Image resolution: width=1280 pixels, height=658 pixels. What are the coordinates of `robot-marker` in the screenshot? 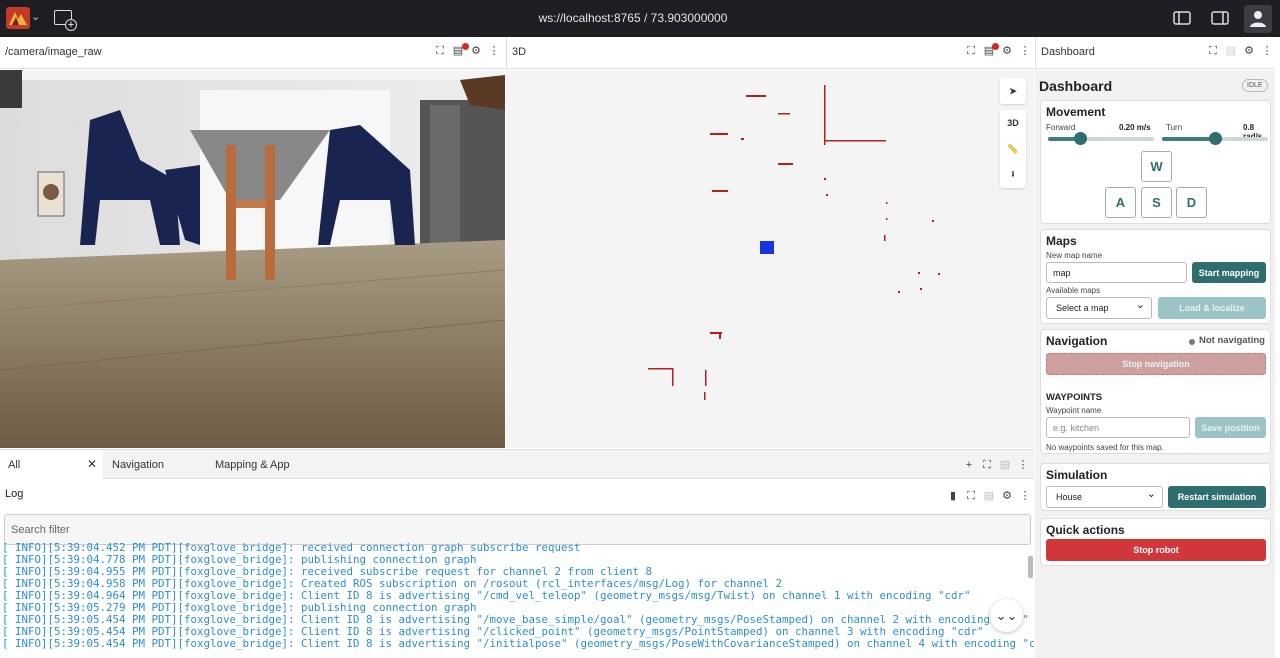 It's located at (767, 247).